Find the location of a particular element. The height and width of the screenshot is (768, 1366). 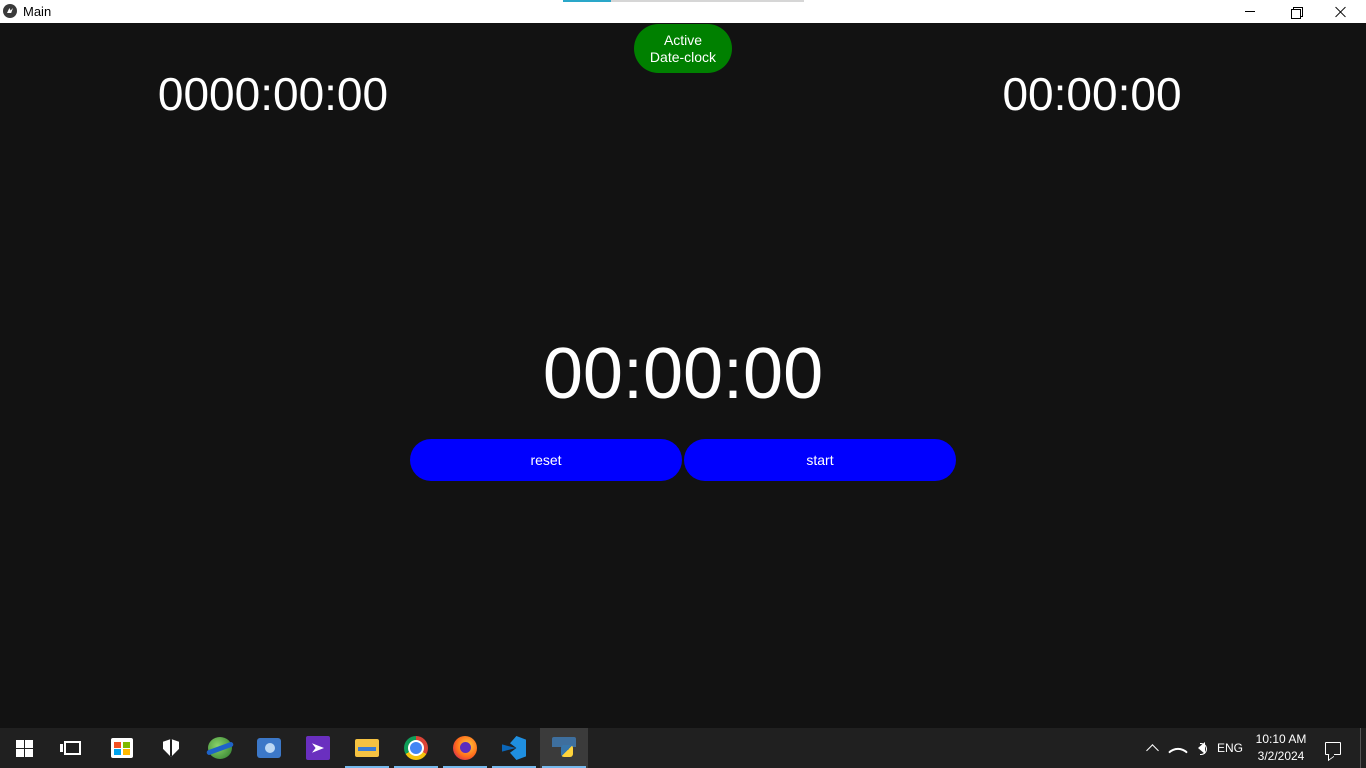

tray-time: 10:10 AM is located at coordinates (1281, 739).